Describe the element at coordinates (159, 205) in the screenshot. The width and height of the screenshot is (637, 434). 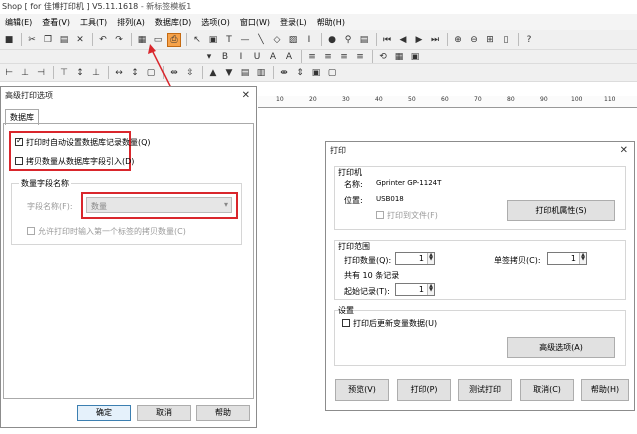
I see `field-name-select: 数量 ▾` at that location.